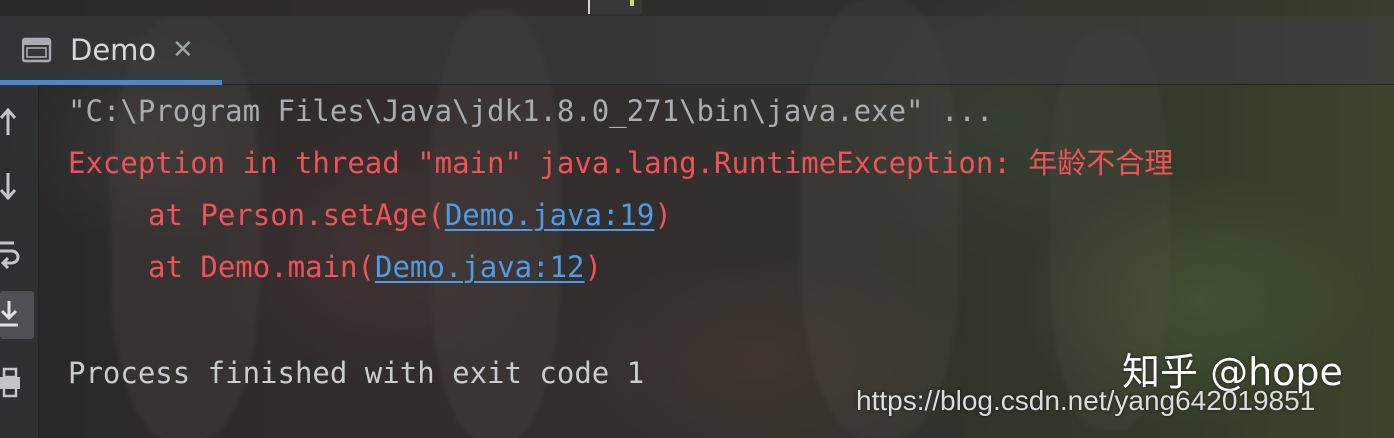 The width and height of the screenshot is (1394, 438). I want to click on console-window-icon, so click(36, 50).